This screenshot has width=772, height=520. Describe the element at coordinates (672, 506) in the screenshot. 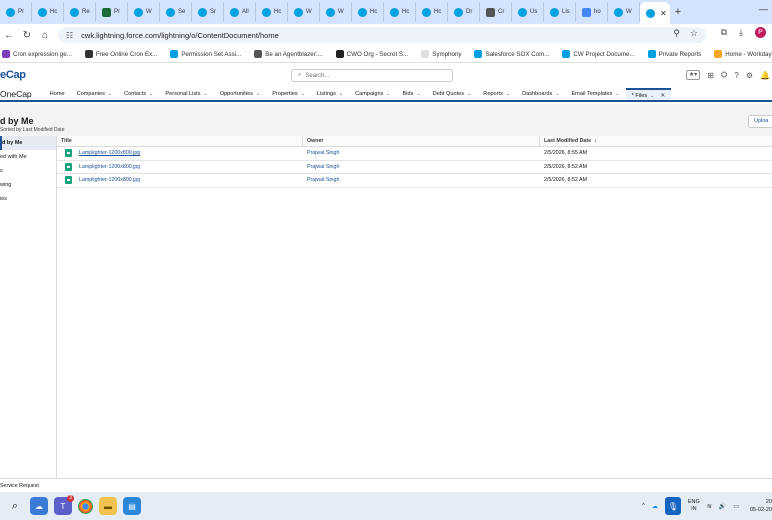

I see `microphone-icon: 🎙` at that location.